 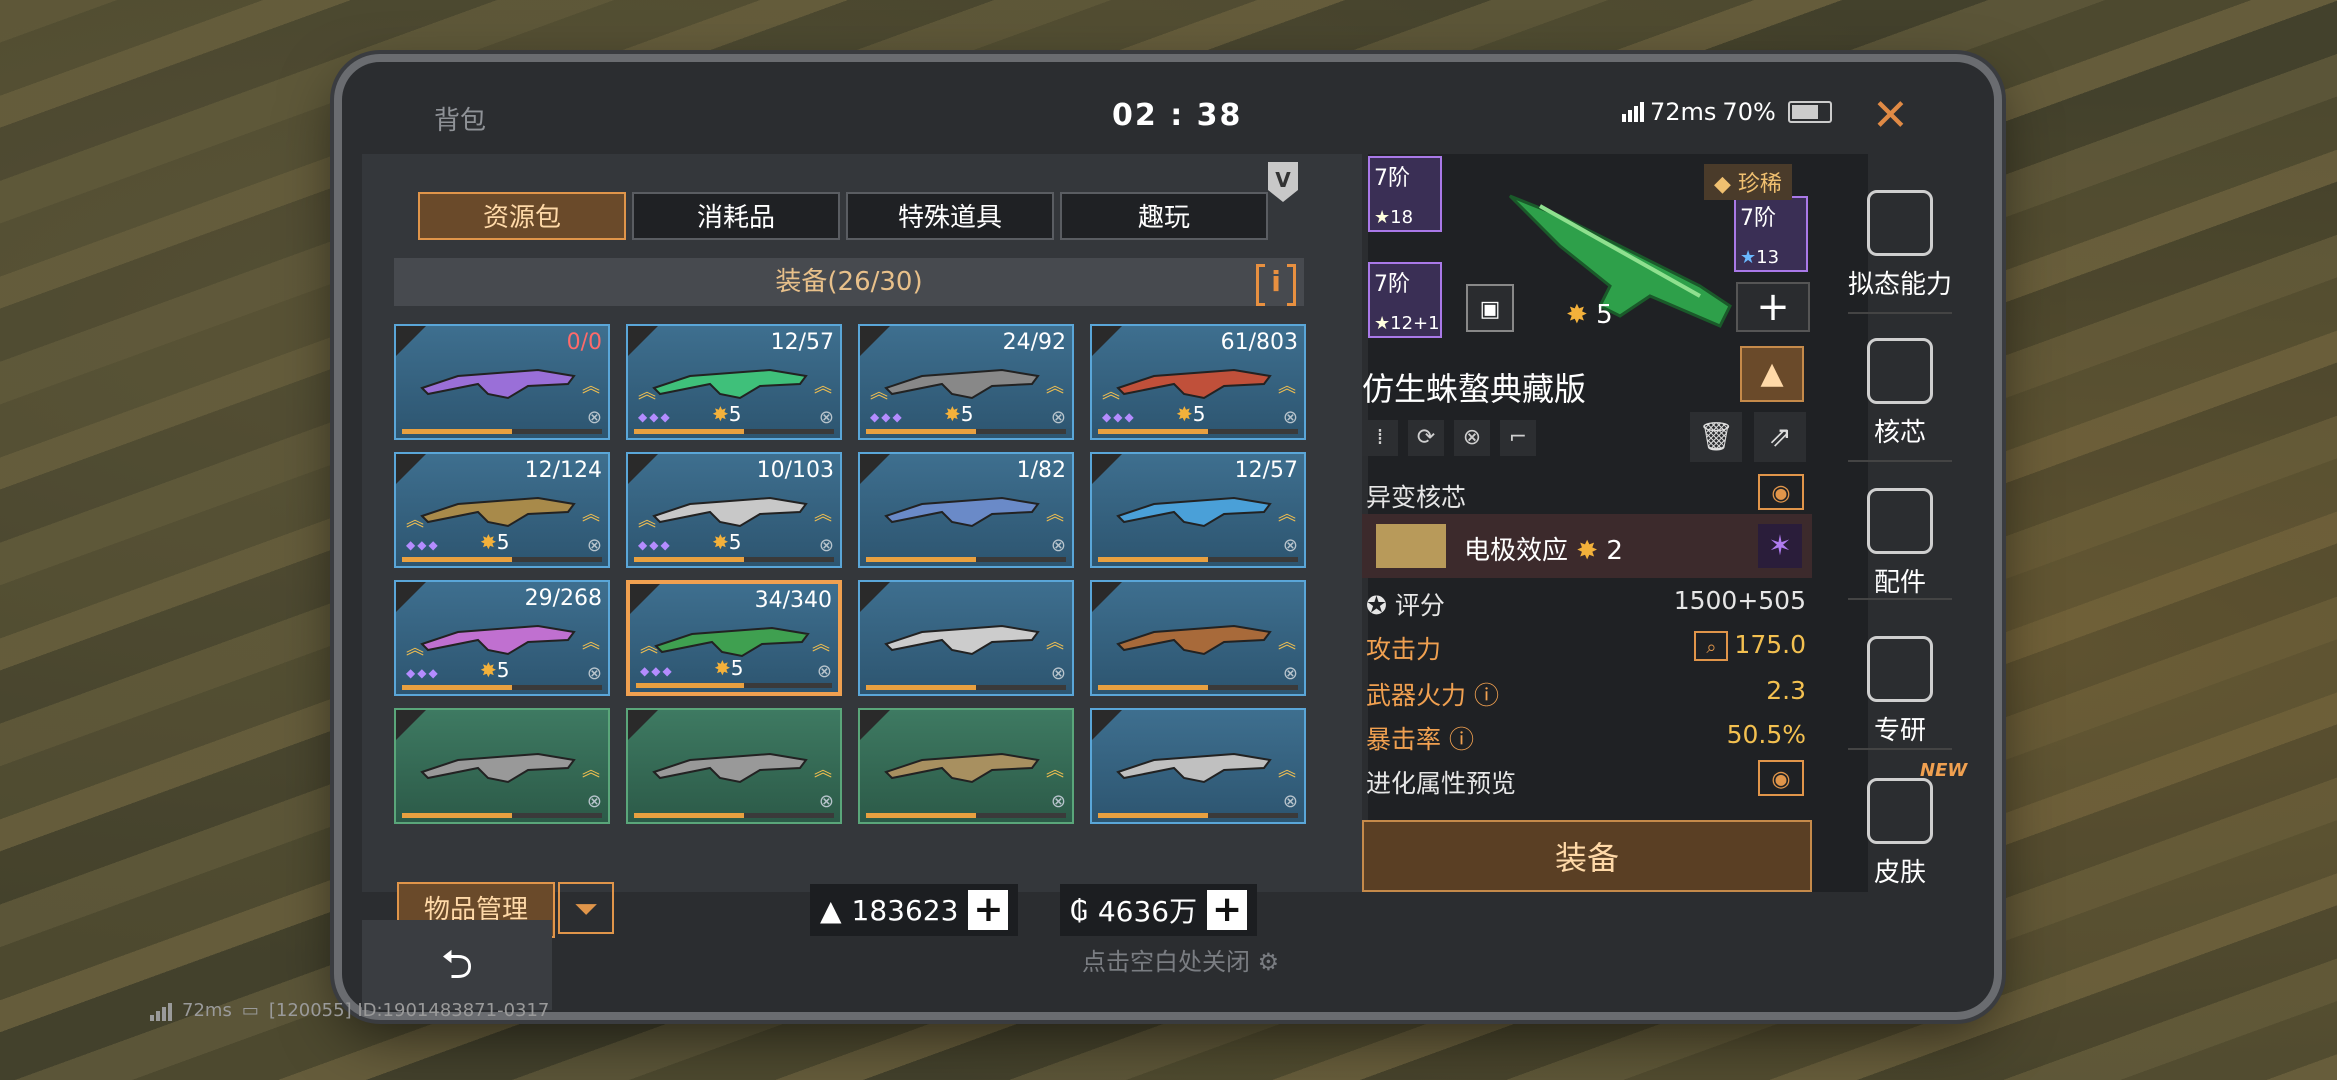 I want to click on category-tabs: 资源包 消耗品 特殊道具 趣玩, so click(x=843, y=216).